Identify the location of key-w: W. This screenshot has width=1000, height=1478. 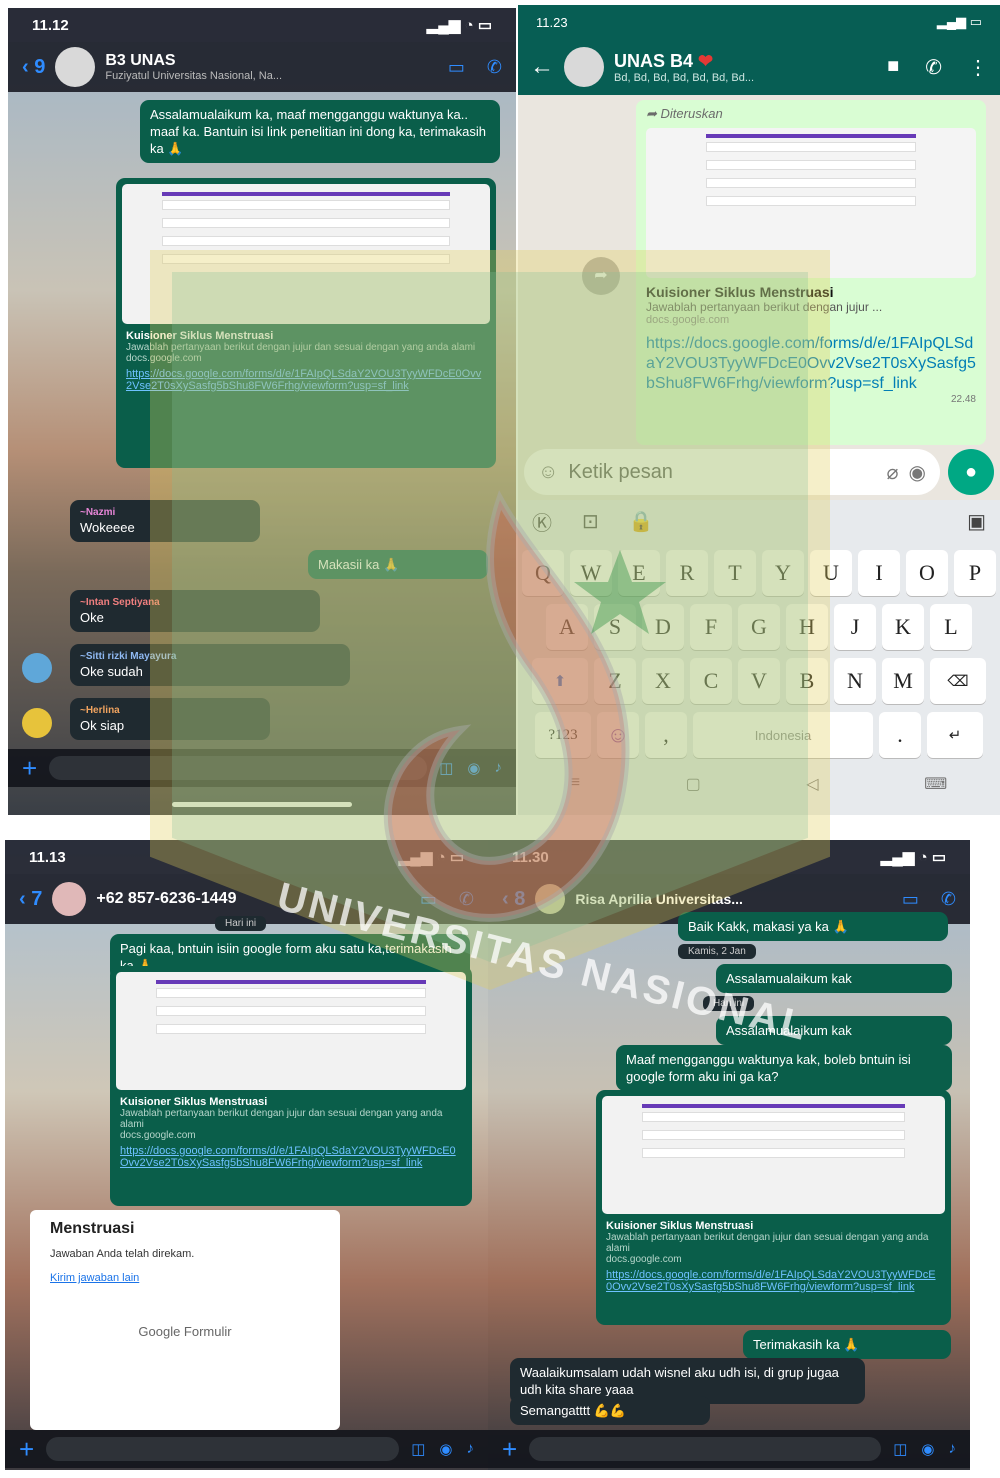
(591, 573).